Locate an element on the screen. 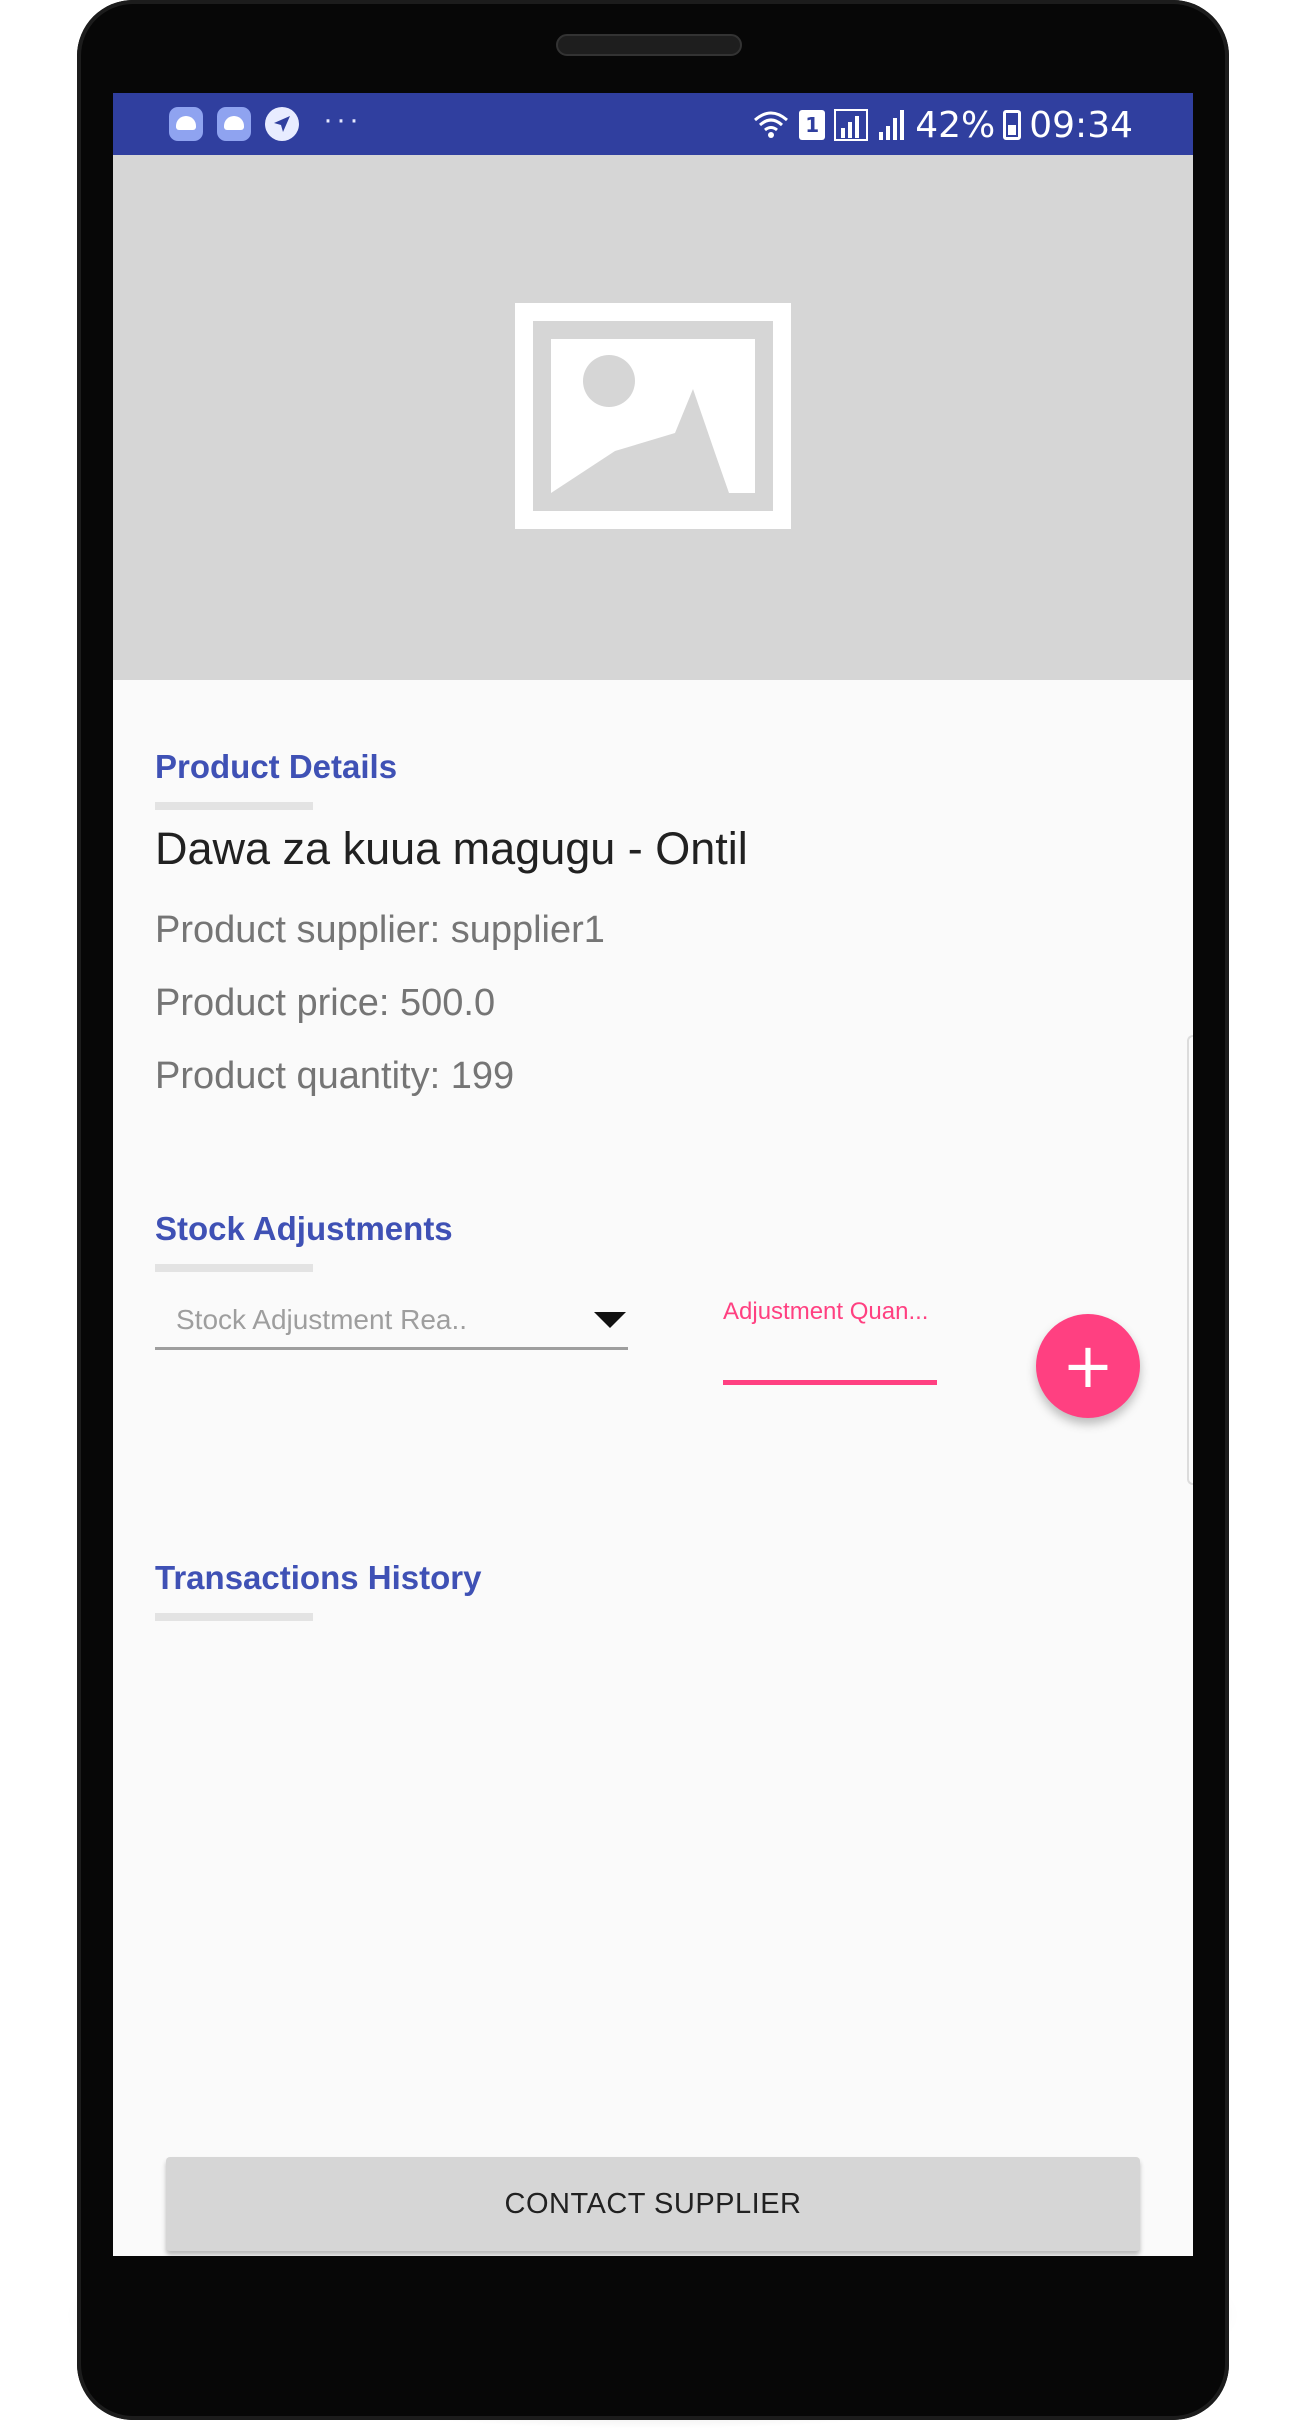 This screenshot has height=2430, width=1305. product-details-title: Product Details is located at coordinates (276, 766).